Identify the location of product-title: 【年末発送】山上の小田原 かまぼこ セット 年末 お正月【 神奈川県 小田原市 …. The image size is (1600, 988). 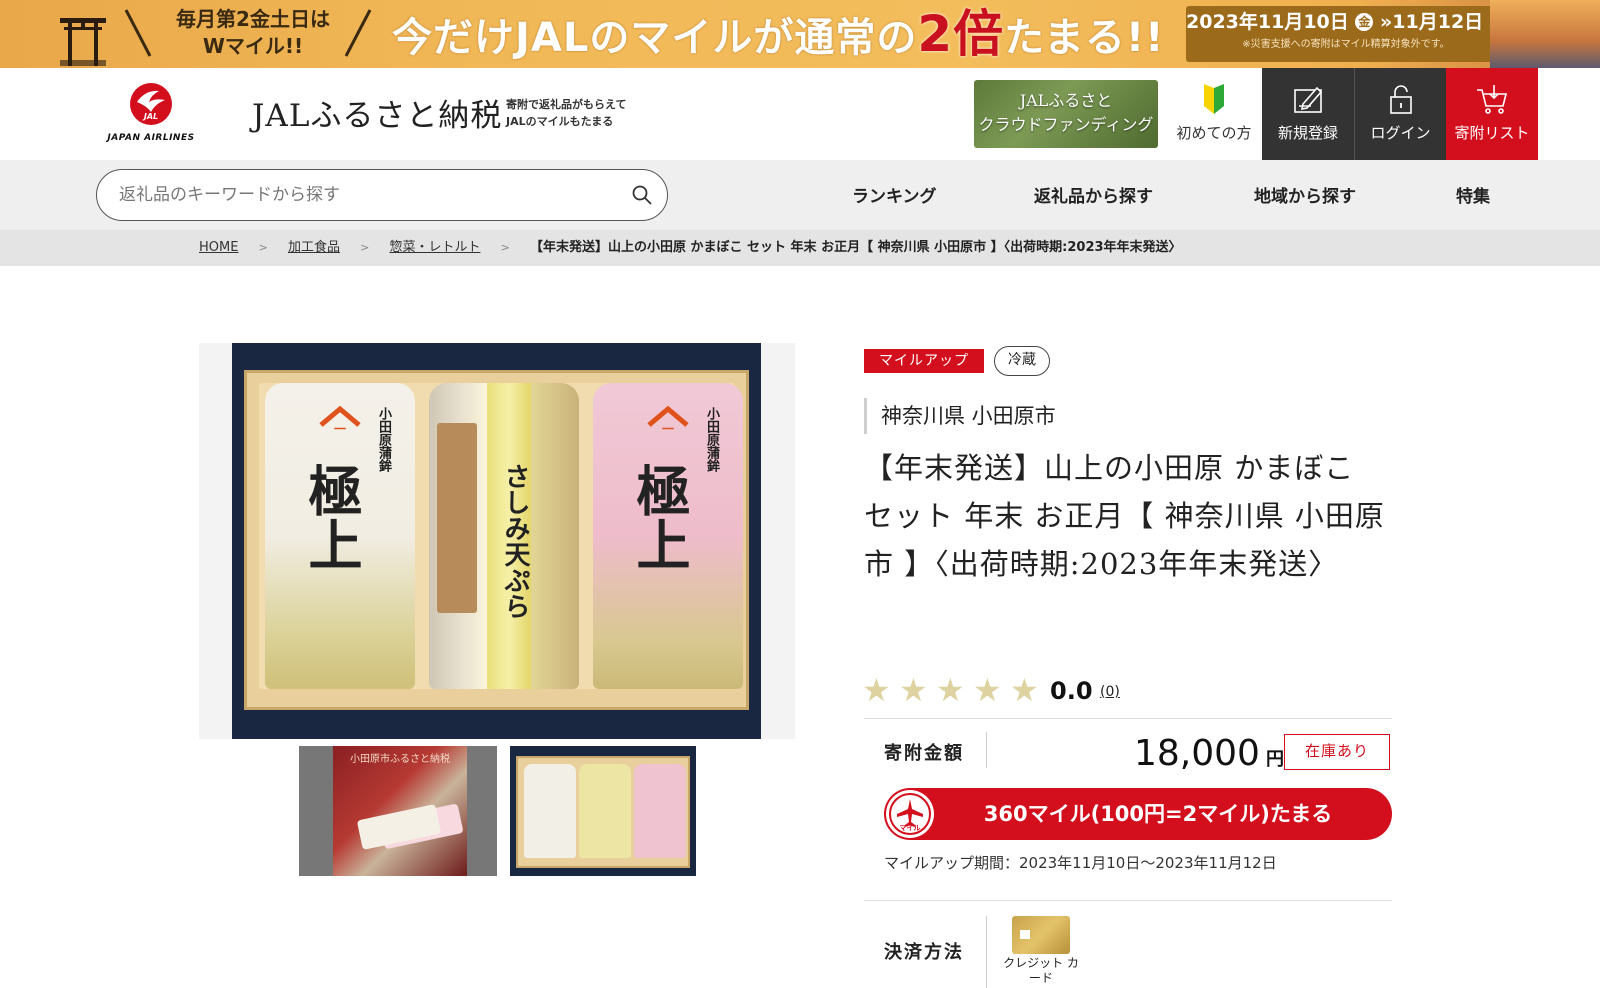
(1124, 516).